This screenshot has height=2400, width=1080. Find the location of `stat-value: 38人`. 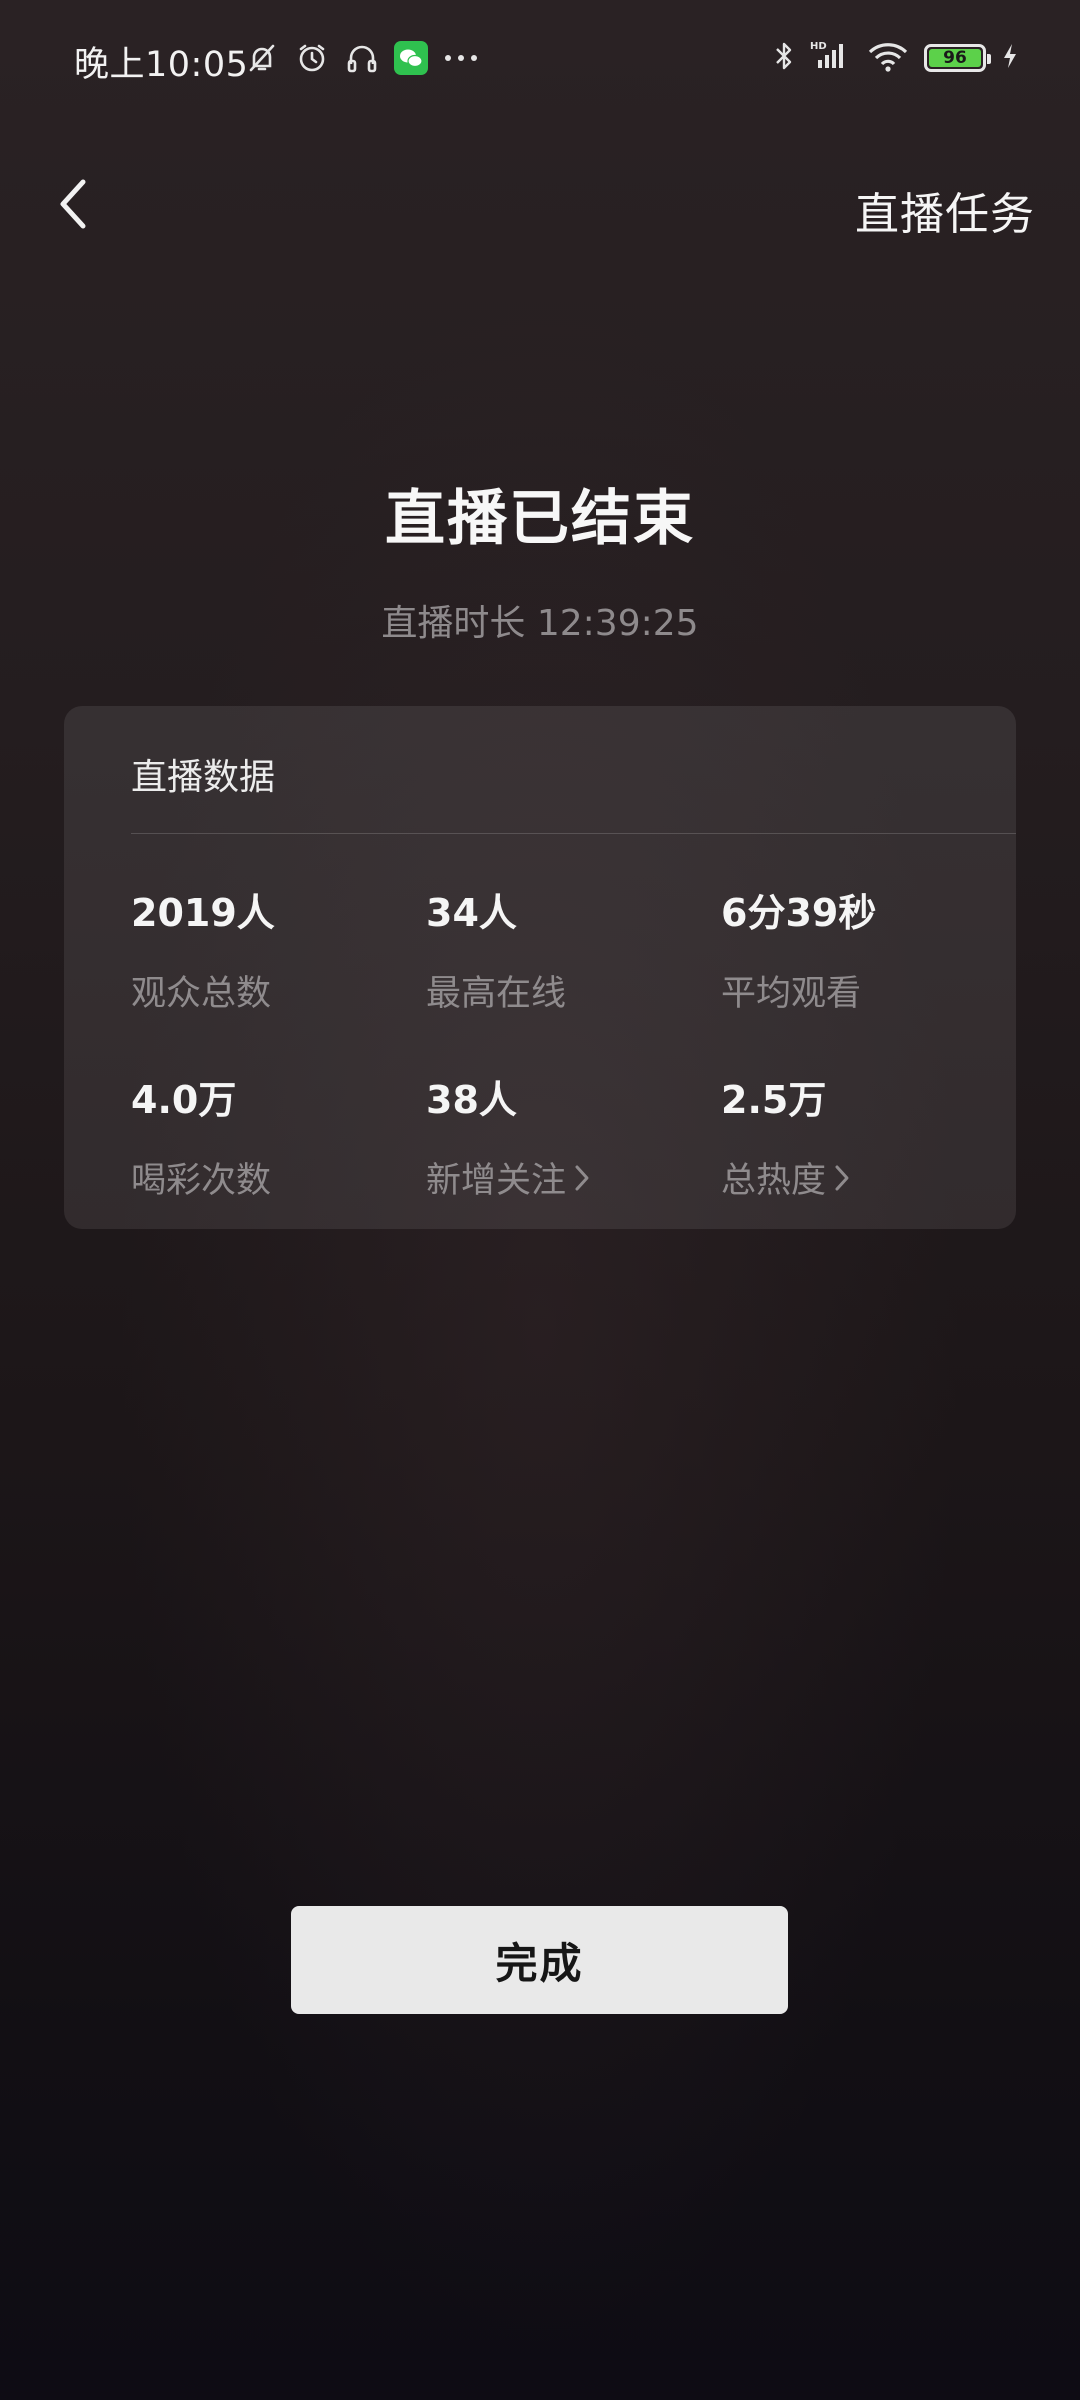

stat-value: 38人 is located at coordinates (471, 1100).